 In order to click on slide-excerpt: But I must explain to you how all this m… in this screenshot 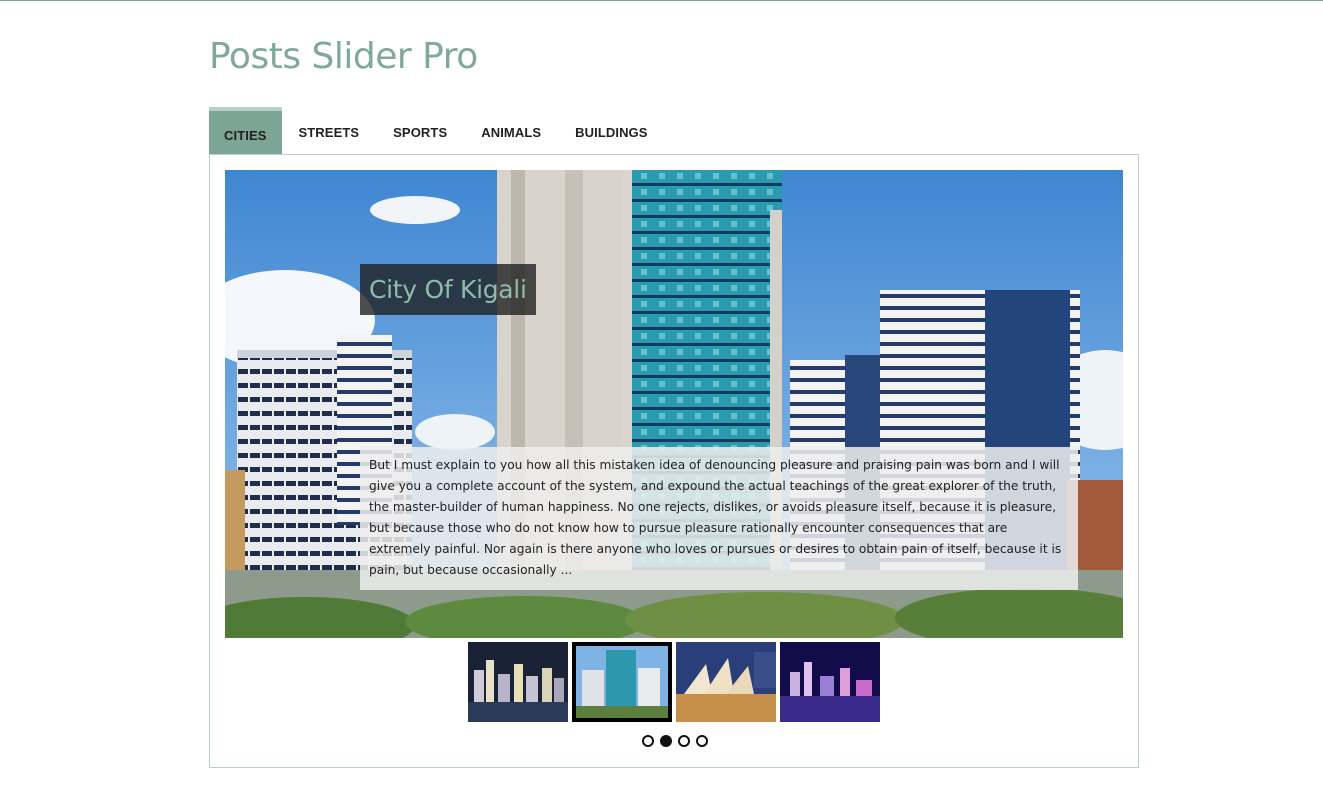, I will do `click(719, 518)`.